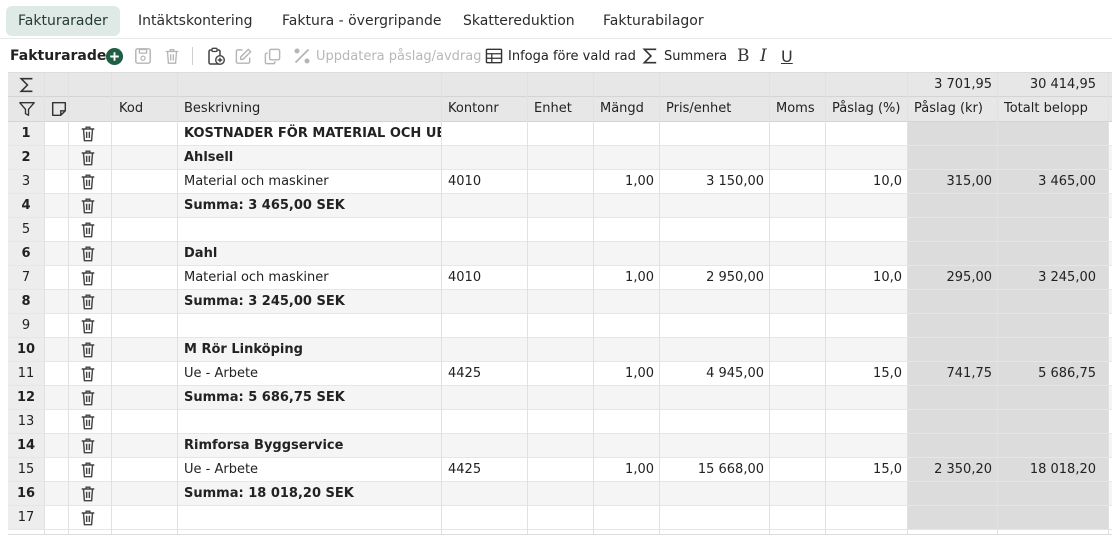 The height and width of the screenshot is (540, 1112). I want to click on col-beskrivning: Beskrivning, so click(310, 109).